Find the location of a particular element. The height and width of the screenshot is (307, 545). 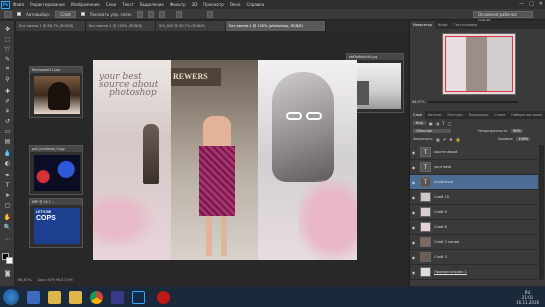

ie-icon is located at coordinates (33, 297).